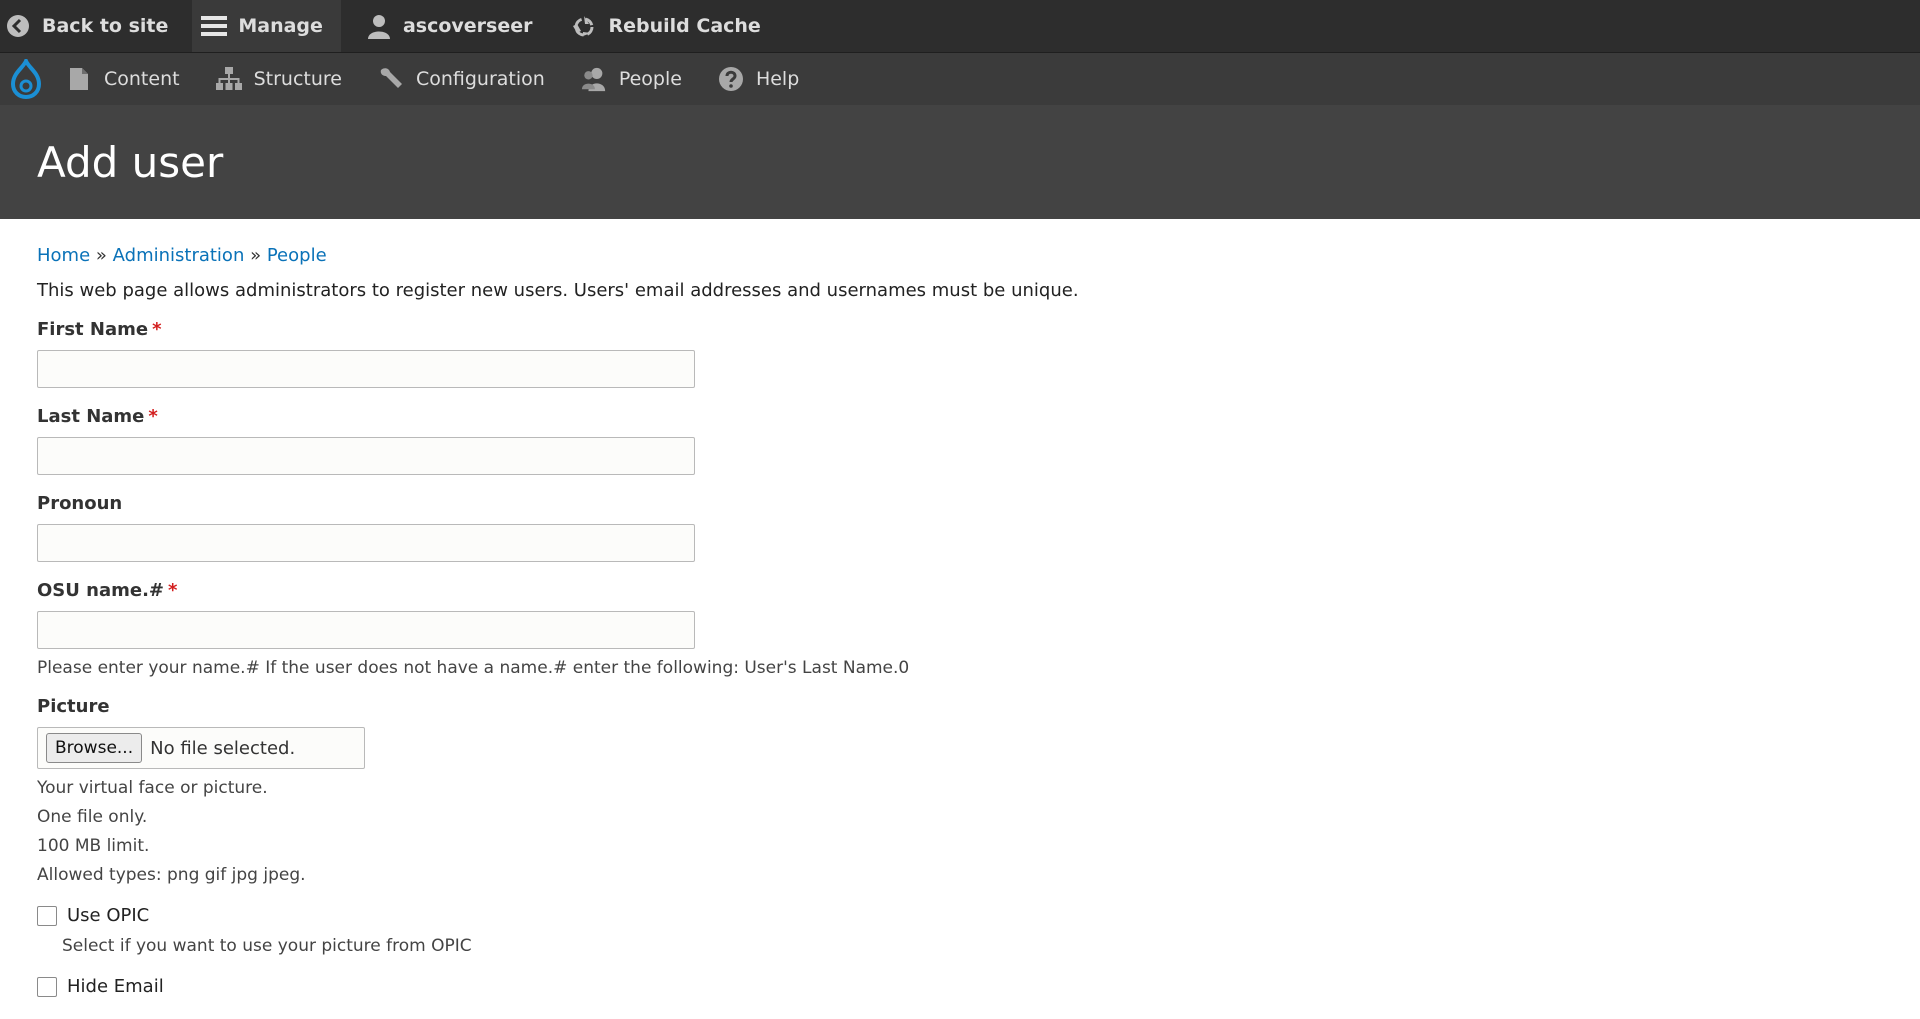 Image resolution: width=1920 pixels, height=1019 pixels. I want to click on tray-item-help: Help, so click(758, 79).